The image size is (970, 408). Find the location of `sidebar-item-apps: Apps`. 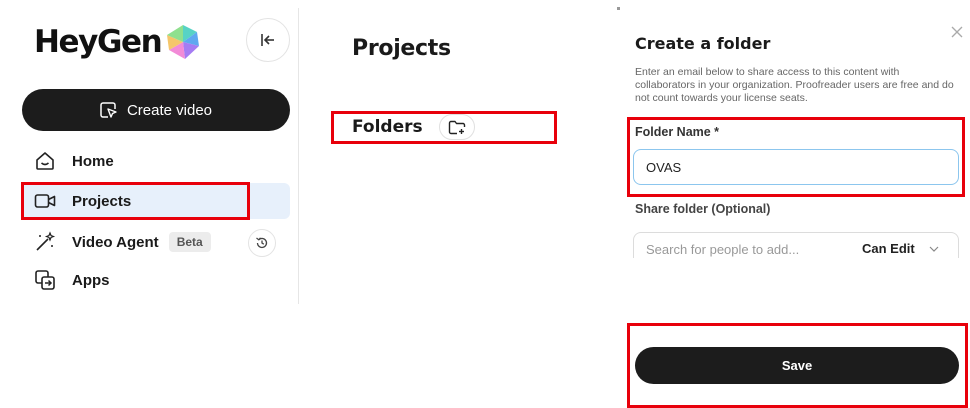

sidebar-item-apps: Apps is located at coordinates (156, 280).